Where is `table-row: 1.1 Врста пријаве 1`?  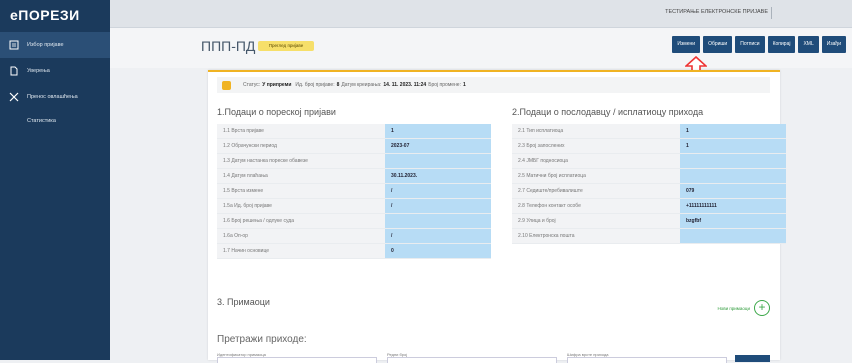 table-row: 1.1 Врста пријаве 1 is located at coordinates (354, 131).